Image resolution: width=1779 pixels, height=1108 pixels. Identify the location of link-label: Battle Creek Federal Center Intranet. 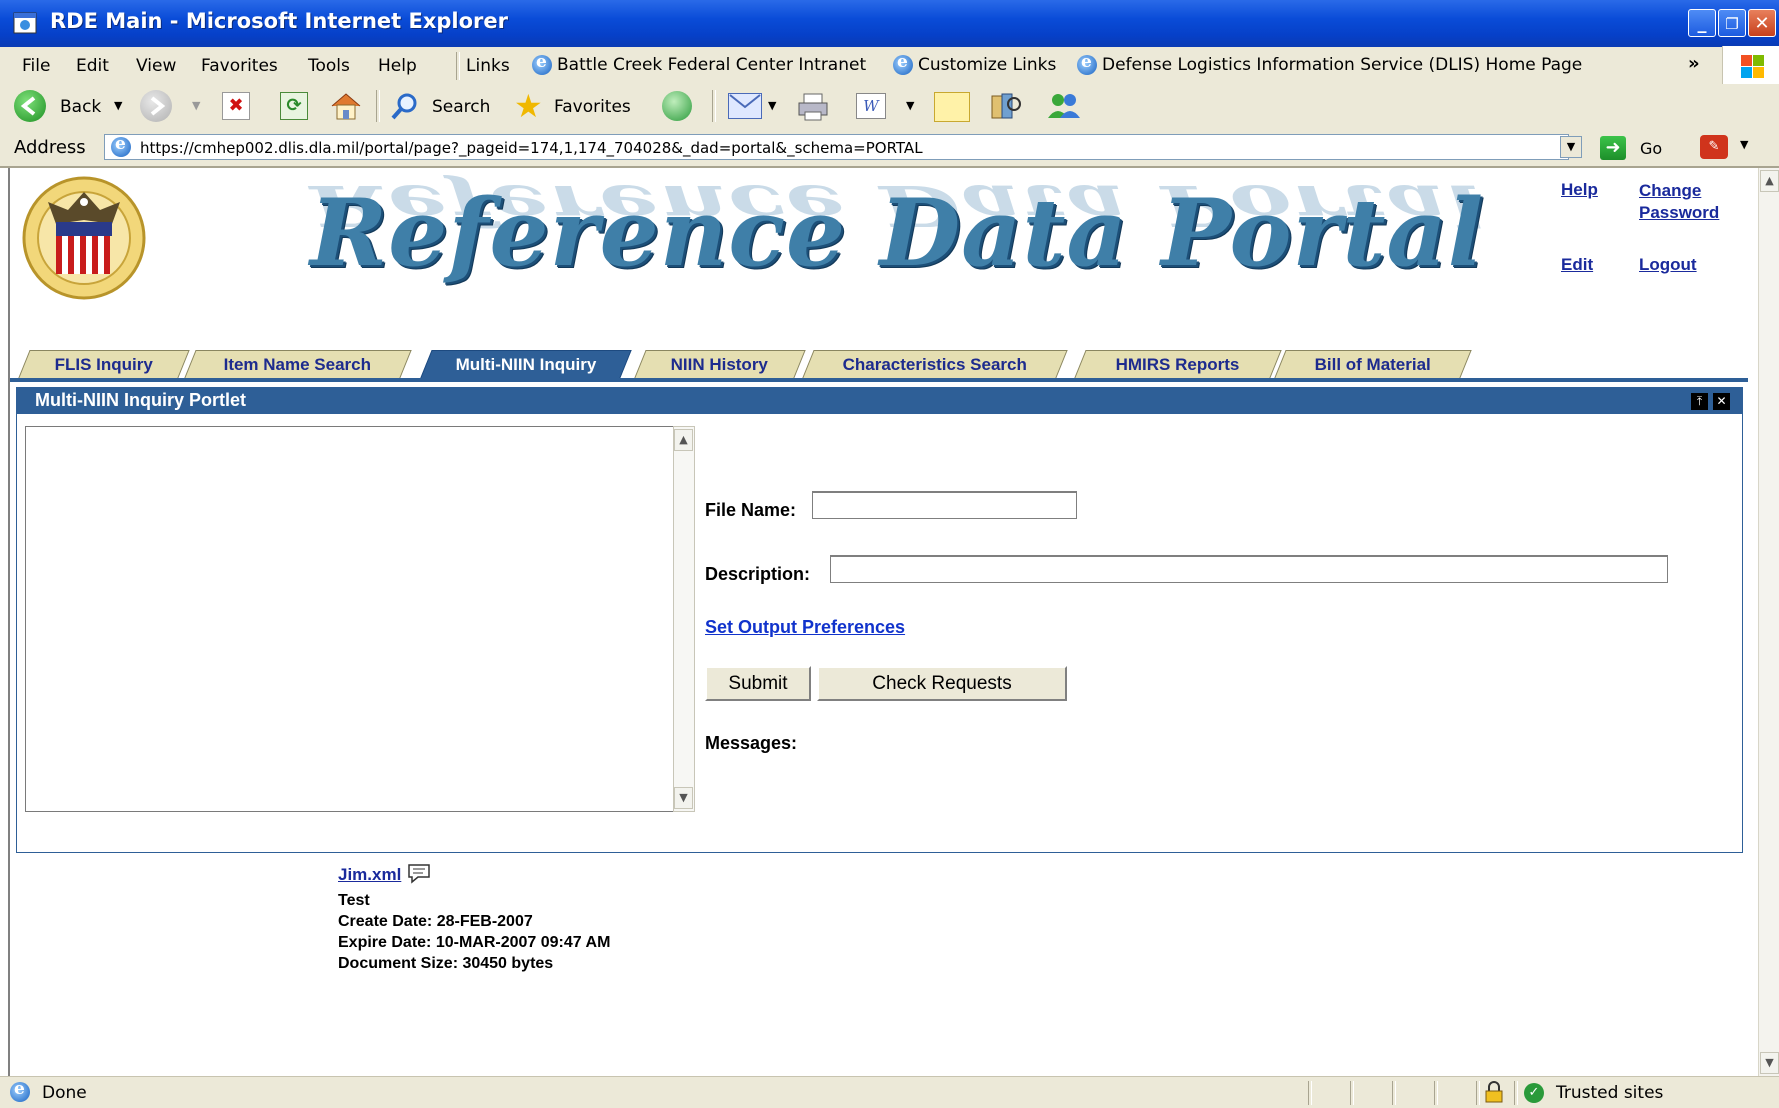
(712, 65).